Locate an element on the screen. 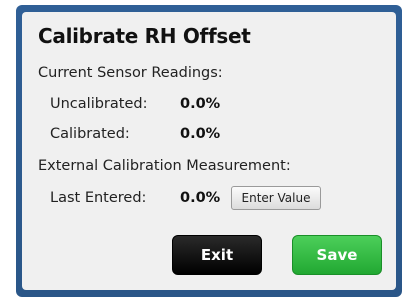 This screenshot has width=417, height=302. save-button: Save is located at coordinates (337, 255).